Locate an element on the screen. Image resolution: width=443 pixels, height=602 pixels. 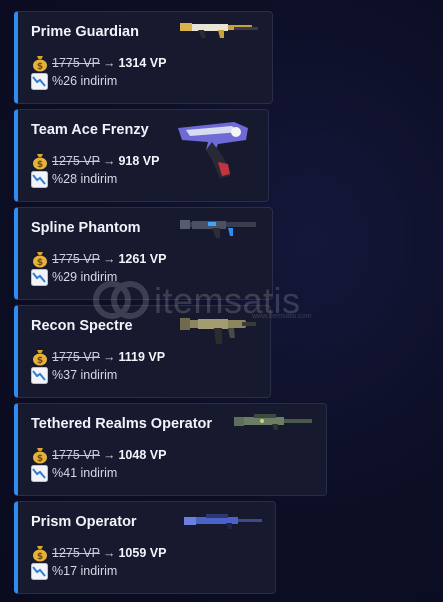
price-row: $ 1275 VP → 918 VP is located at coordinates (95, 161).